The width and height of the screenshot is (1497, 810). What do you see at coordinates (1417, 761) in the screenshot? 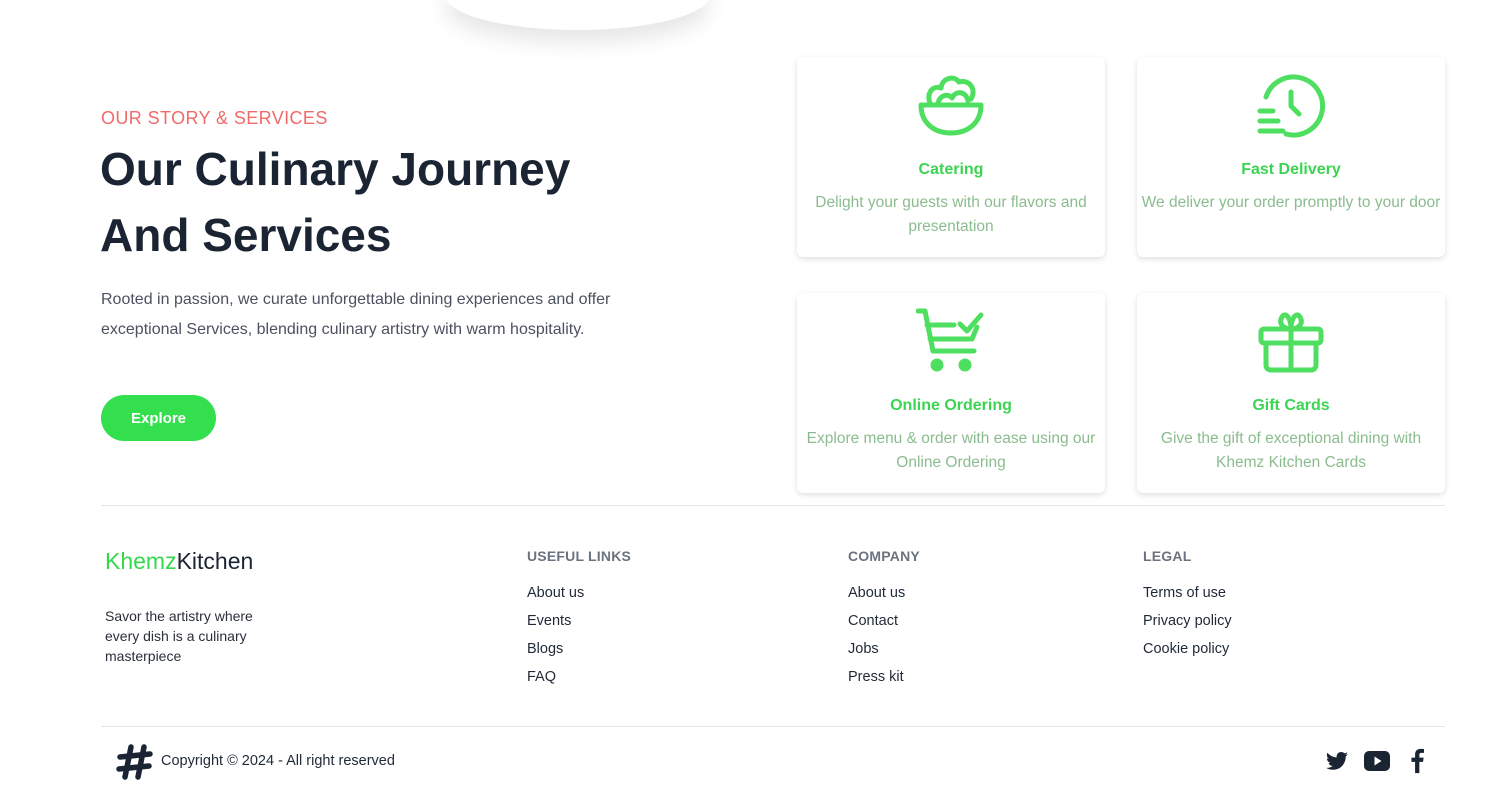
I see `facebook-icon` at bounding box center [1417, 761].